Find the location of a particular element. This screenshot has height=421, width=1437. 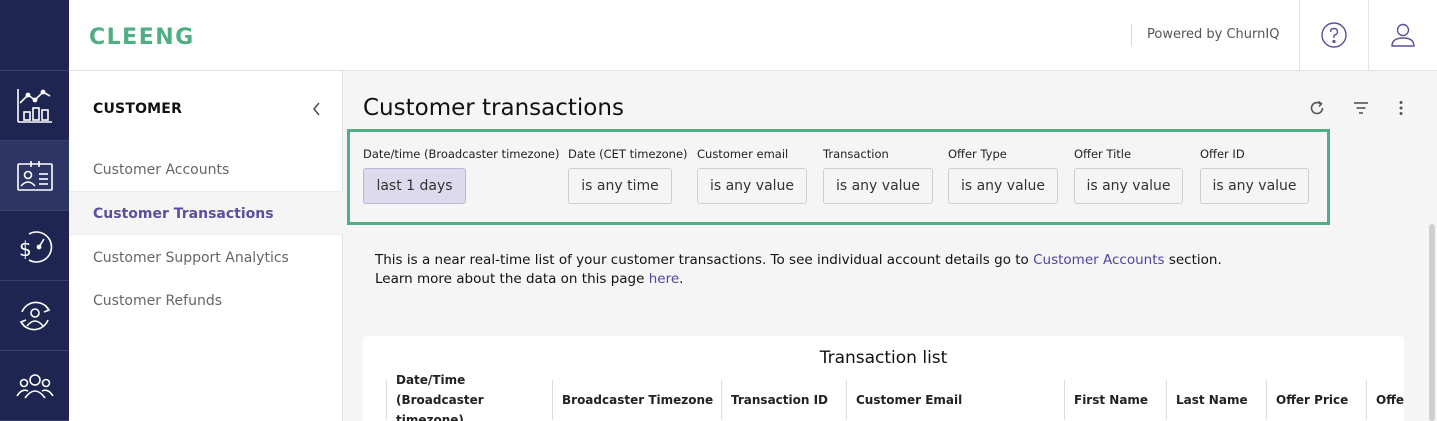

filter-offer-type: Offer Type is any value is located at coordinates (1003, 175).